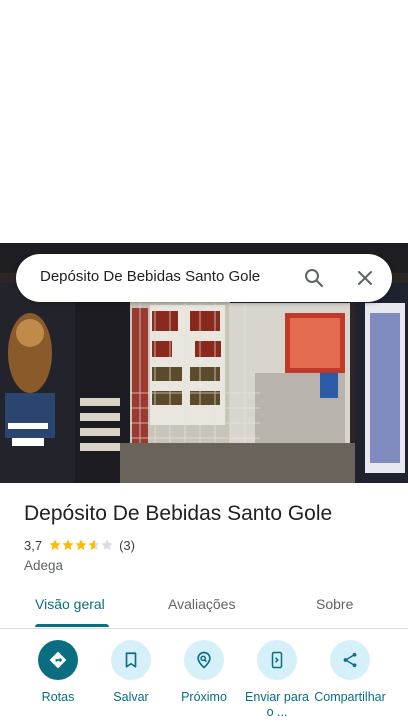 The height and width of the screenshot is (726, 408). I want to click on directions-circle, so click(58, 660).